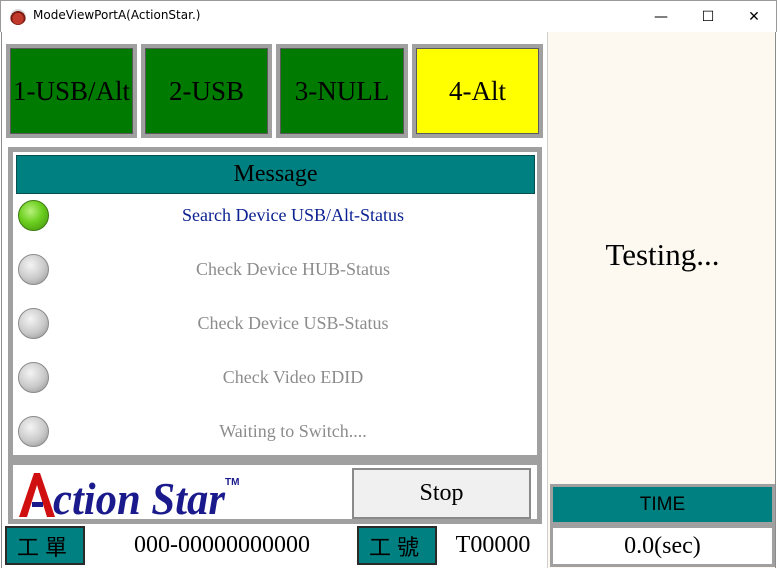 Image resolution: width=777 pixels, height=569 pixels. Describe the element at coordinates (293, 269) in the screenshot. I see `step-label: Check Device HUB-Status` at that location.